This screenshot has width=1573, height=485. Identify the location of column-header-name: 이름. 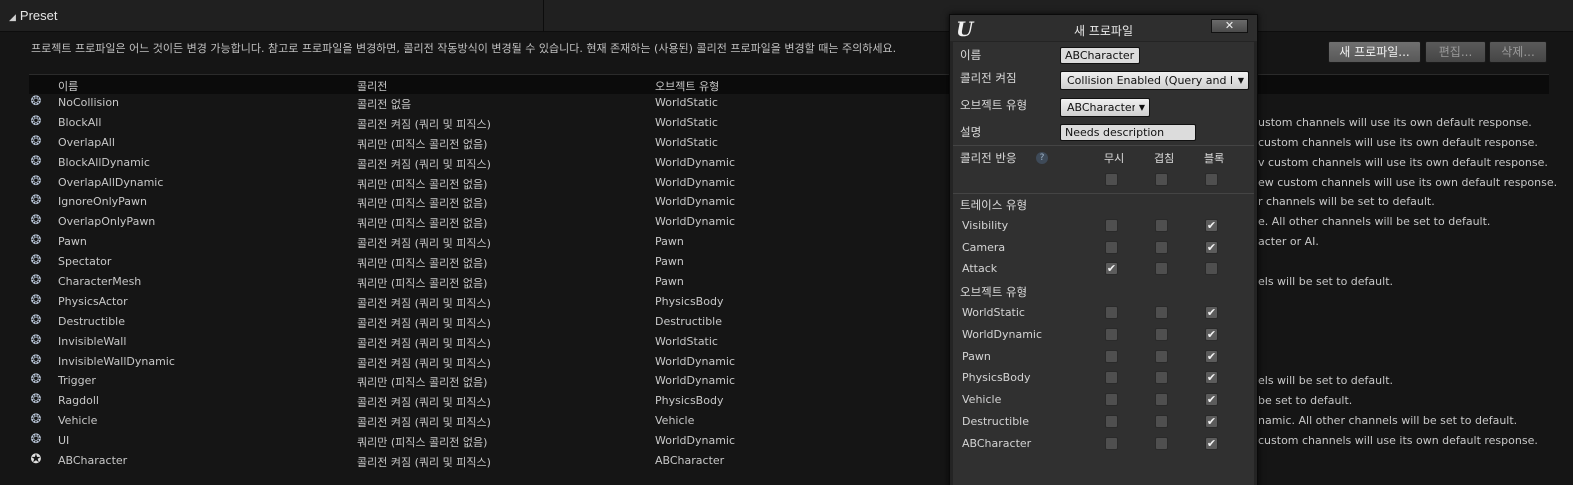
(68, 86).